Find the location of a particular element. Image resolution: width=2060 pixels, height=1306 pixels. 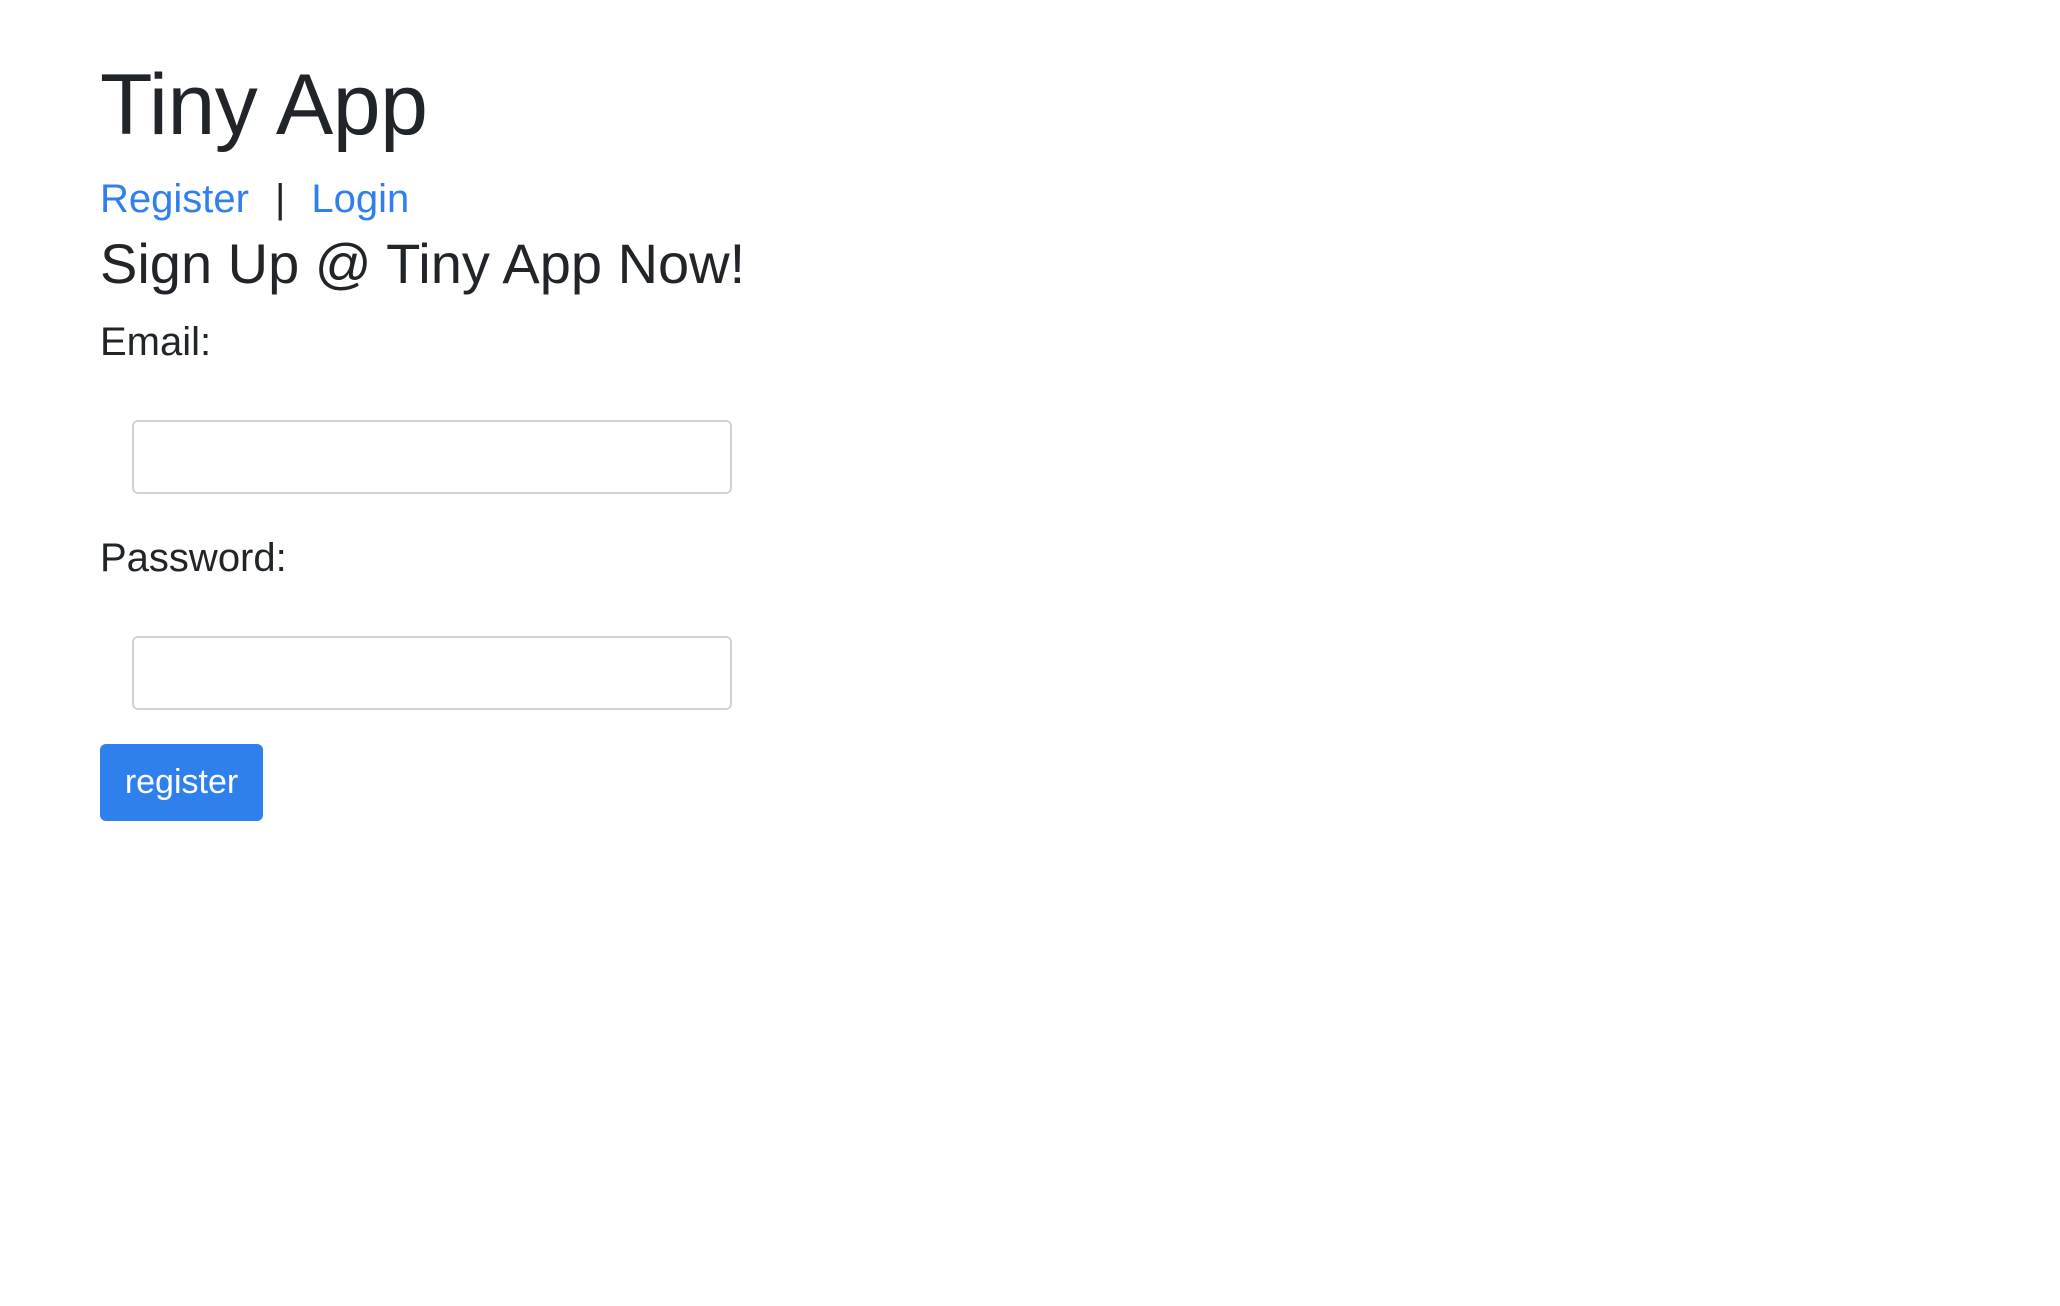

app-title: Tiny App is located at coordinates (264, 105).